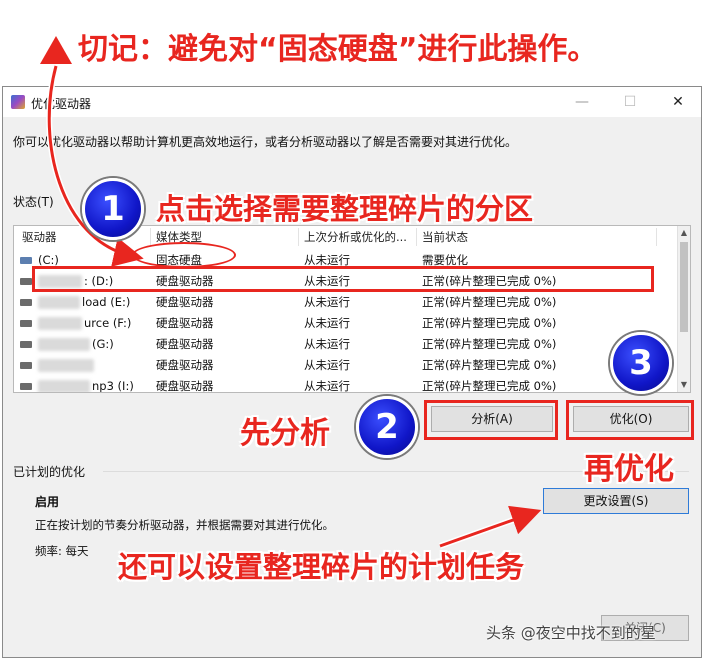 The height and width of the screenshot is (658, 704). Describe the element at coordinates (629, 469) in the screenshot. I see `step-3-note: 再优化` at that location.